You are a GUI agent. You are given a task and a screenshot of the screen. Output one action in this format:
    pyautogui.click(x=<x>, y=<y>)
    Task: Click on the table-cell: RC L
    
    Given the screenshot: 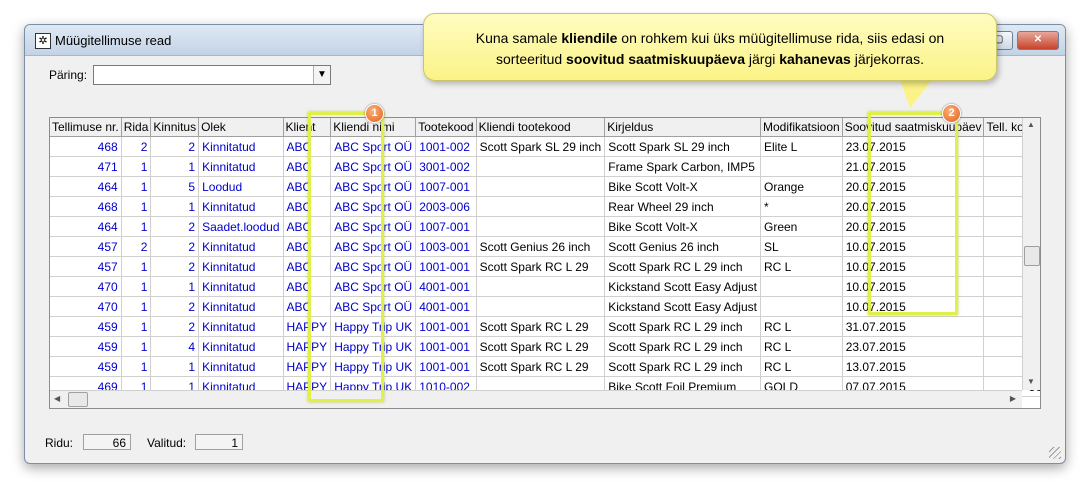 What is the action you would take?
    pyautogui.click(x=801, y=366)
    